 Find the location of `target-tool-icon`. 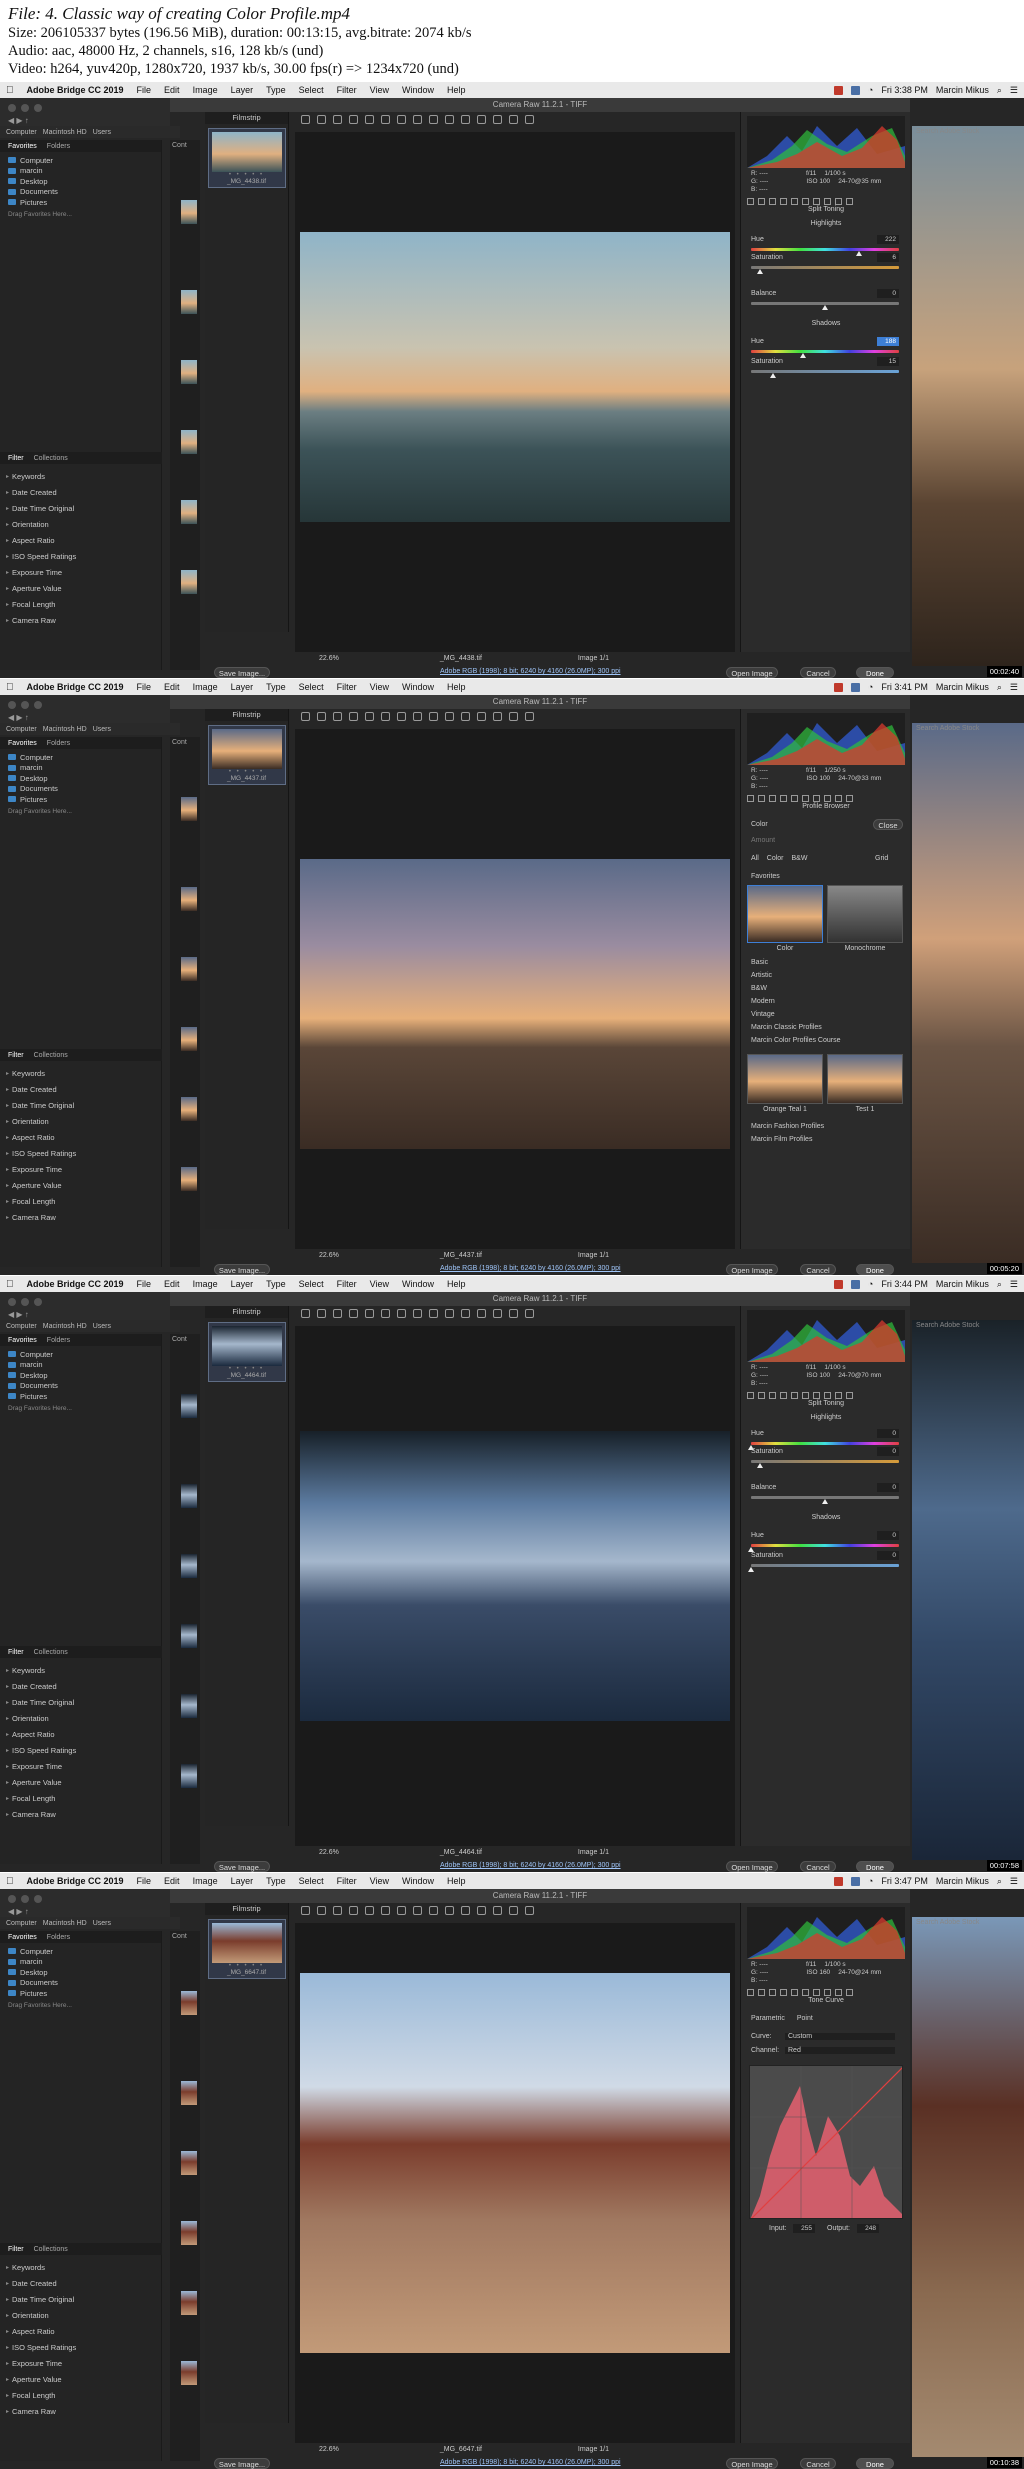

target-tool-icon is located at coordinates (369, 120).